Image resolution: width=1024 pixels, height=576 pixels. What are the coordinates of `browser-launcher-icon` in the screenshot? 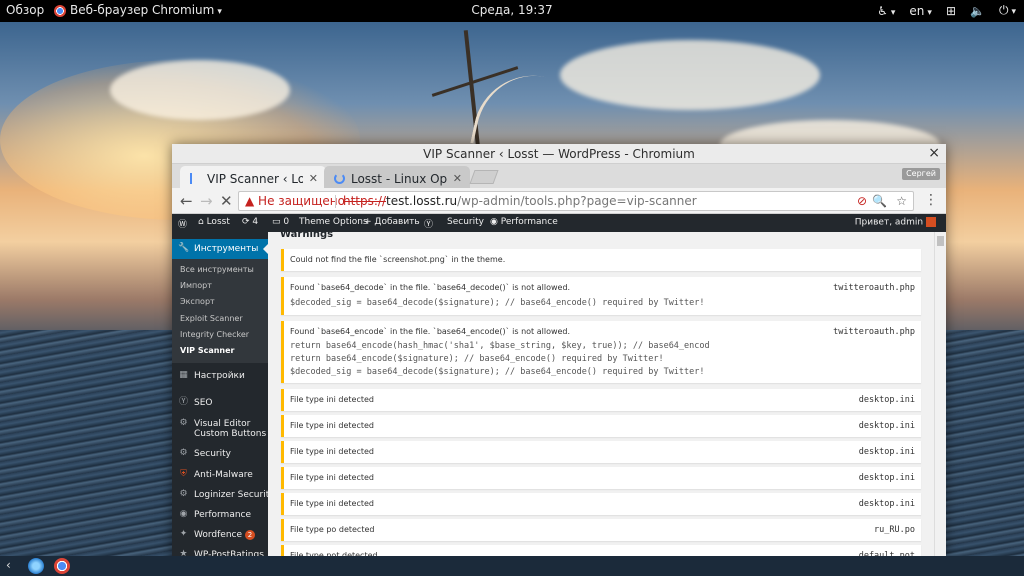 It's located at (36, 566).